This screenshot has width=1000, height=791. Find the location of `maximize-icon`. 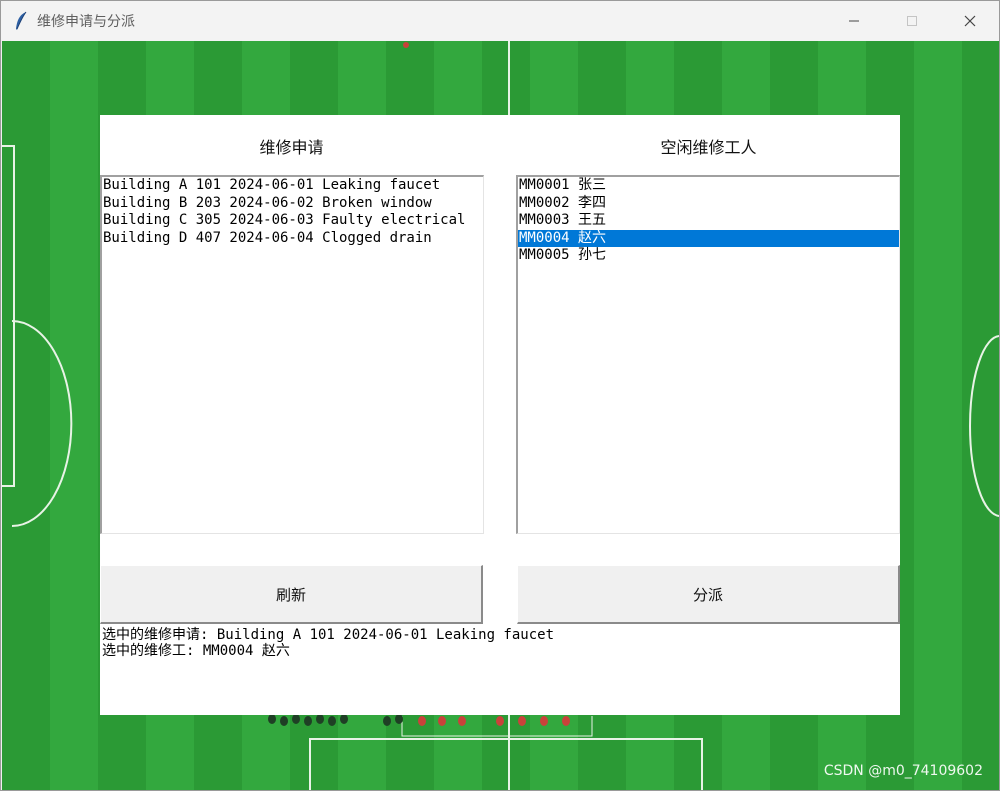

maximize-icon is located at coordinates (912, 21).